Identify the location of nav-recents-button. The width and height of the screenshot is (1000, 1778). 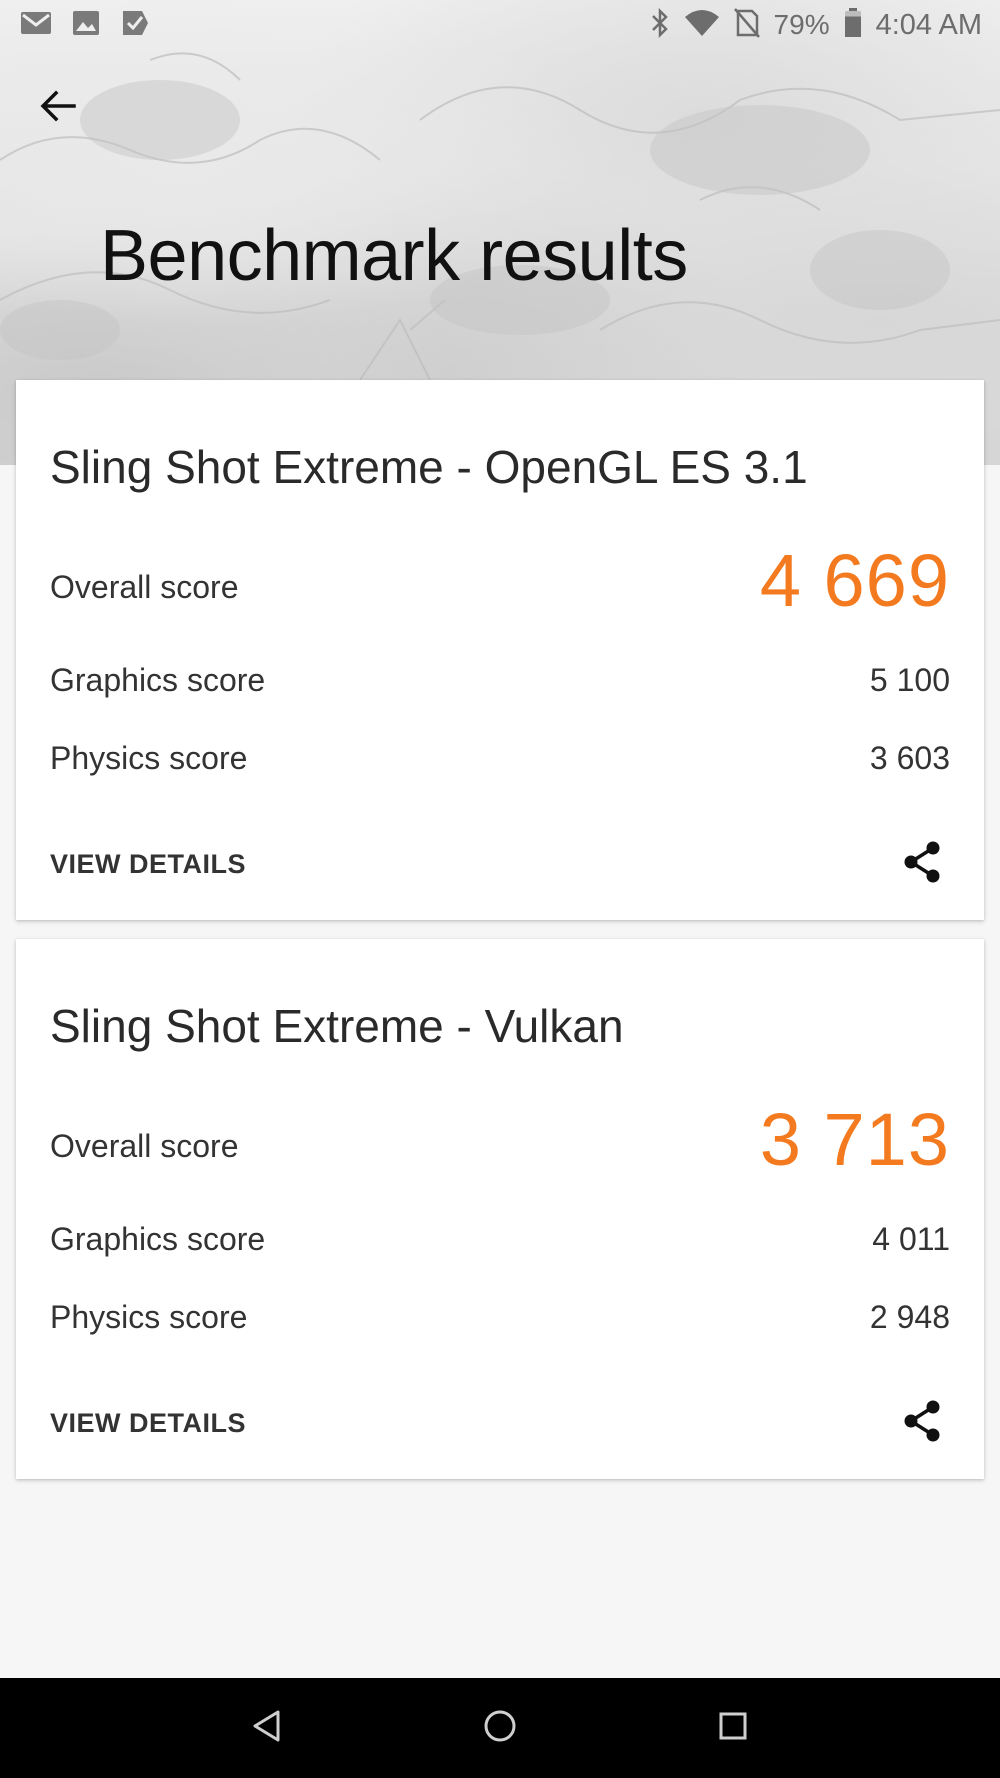
(733, 1728).